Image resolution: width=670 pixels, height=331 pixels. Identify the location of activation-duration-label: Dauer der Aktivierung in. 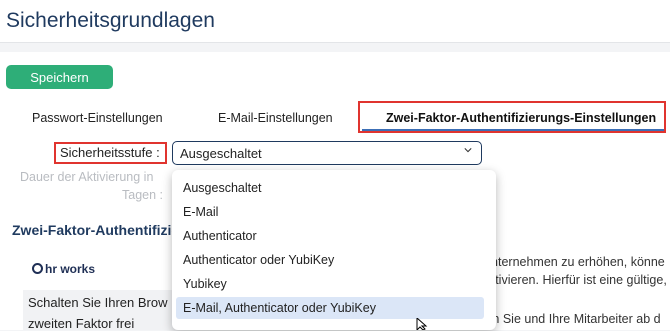
(87, 177).